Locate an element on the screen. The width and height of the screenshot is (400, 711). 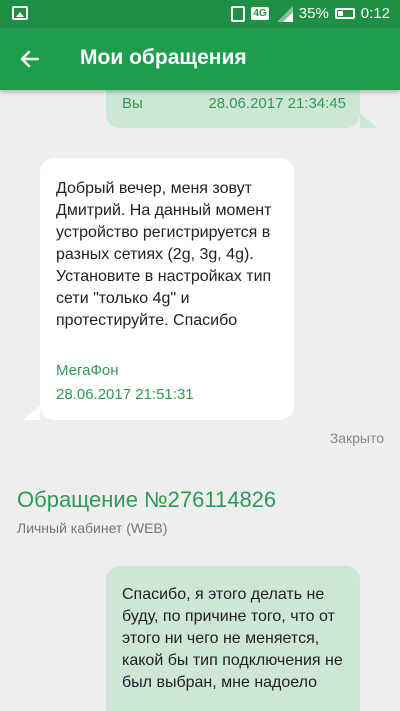
back-button is located at coordinates (30, 59).